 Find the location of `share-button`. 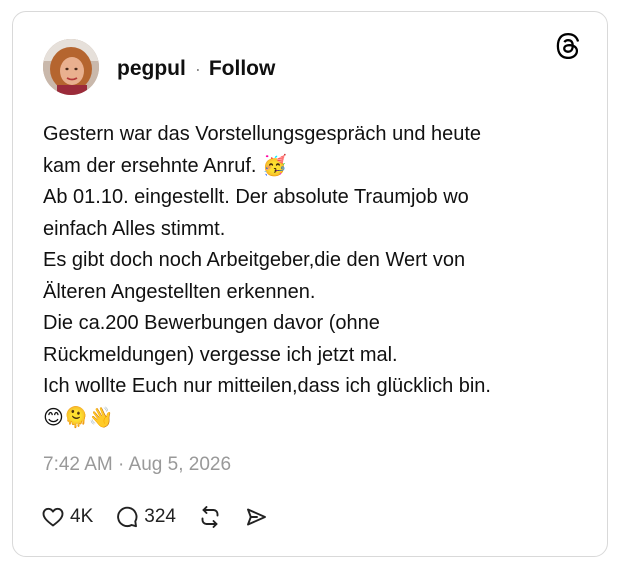

share-button is located at coordinates (256, 517).